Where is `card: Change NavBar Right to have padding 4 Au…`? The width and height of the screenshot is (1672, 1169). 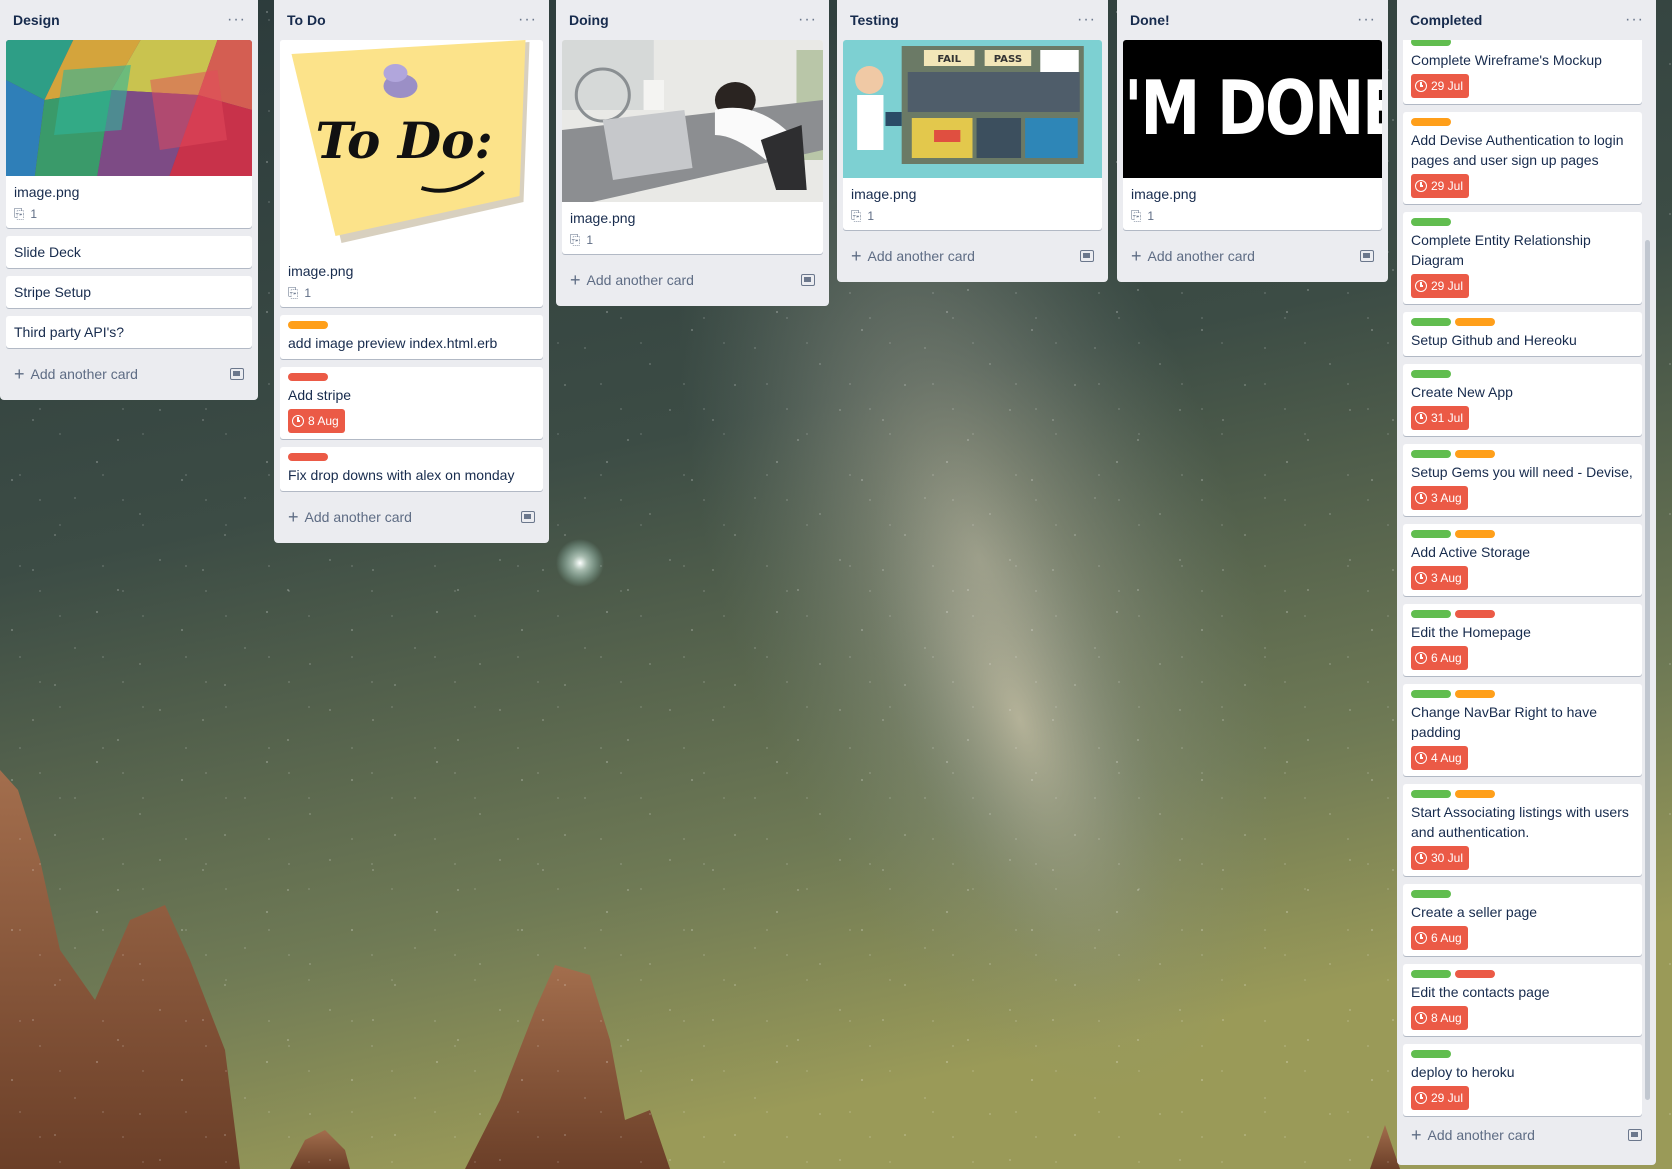
card: Change NavBar Right to have padding 4 Au… is located at coordinates (1522, 730).